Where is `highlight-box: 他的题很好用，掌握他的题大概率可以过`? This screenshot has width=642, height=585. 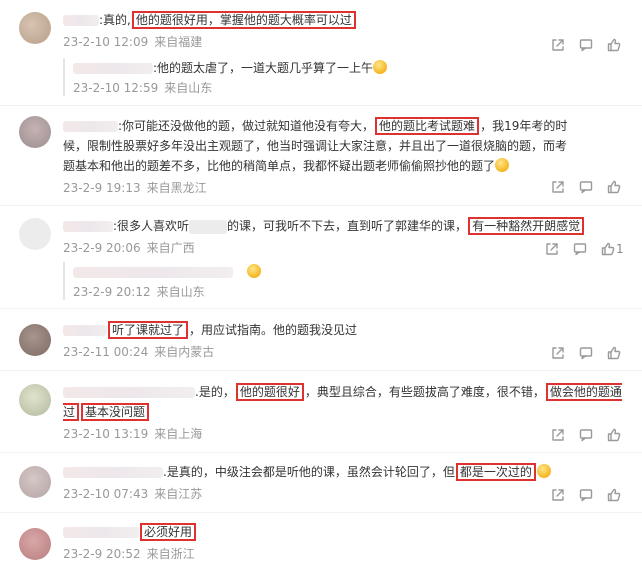 highlight-box: 他的题很好用，掌握他的题大概率可以过 is located at coordinates (243, 20).